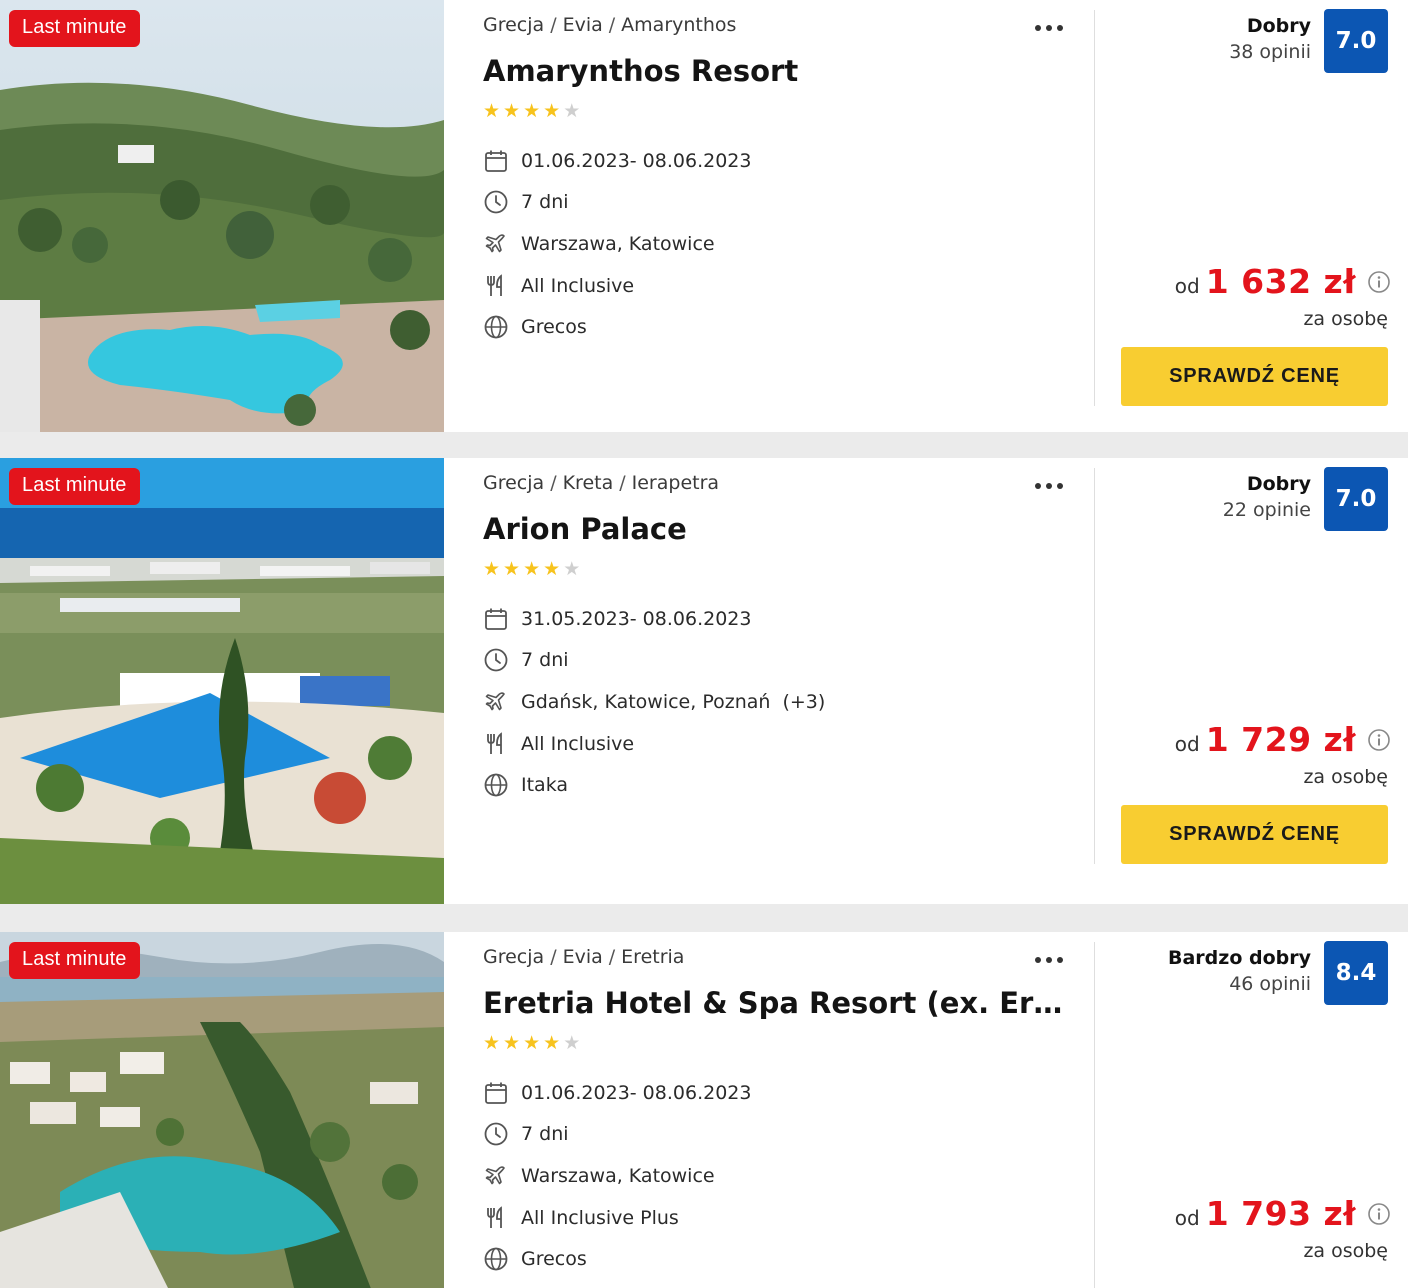  Describe the element at coordinates (654, 785) in the screenshot. I see `fact-operator: Itaka` at that location.